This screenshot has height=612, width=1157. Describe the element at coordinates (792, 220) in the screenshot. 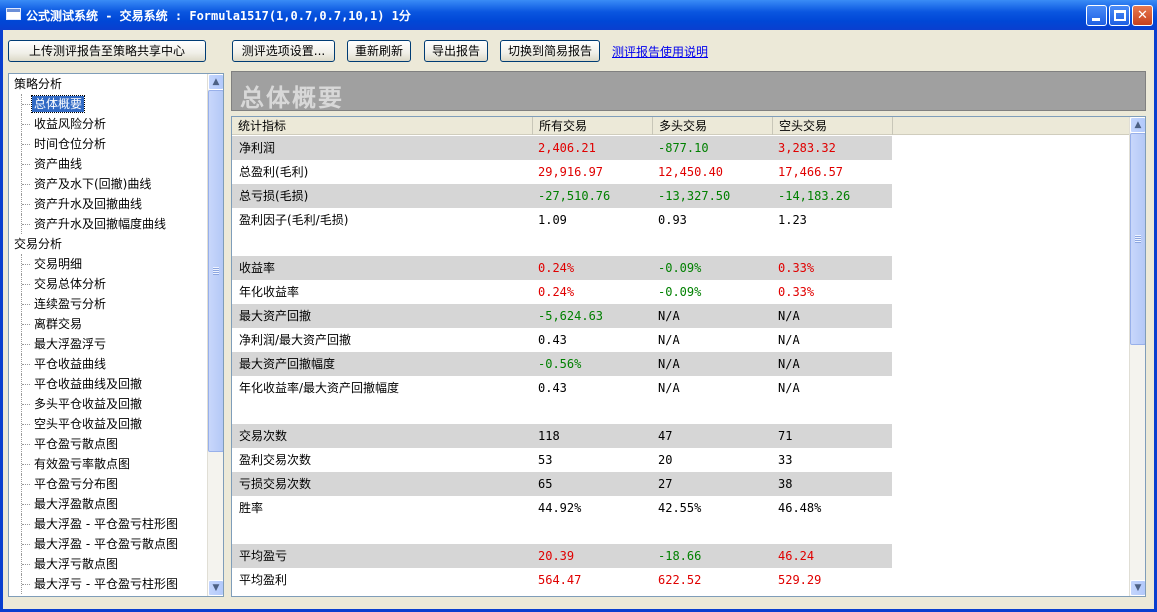

I see `metric-value: 1.23` at that location.